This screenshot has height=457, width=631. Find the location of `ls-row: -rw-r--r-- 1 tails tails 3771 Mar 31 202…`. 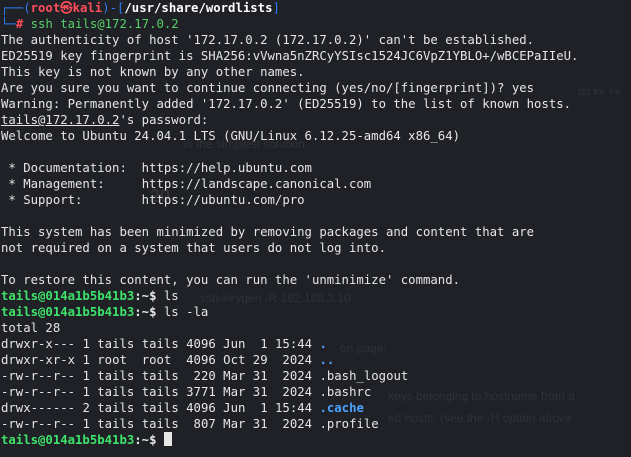

ls-row: -rw-r--r-- 1 tails tails 3771 Mar 31 202… is located at coordinates (316, 392).